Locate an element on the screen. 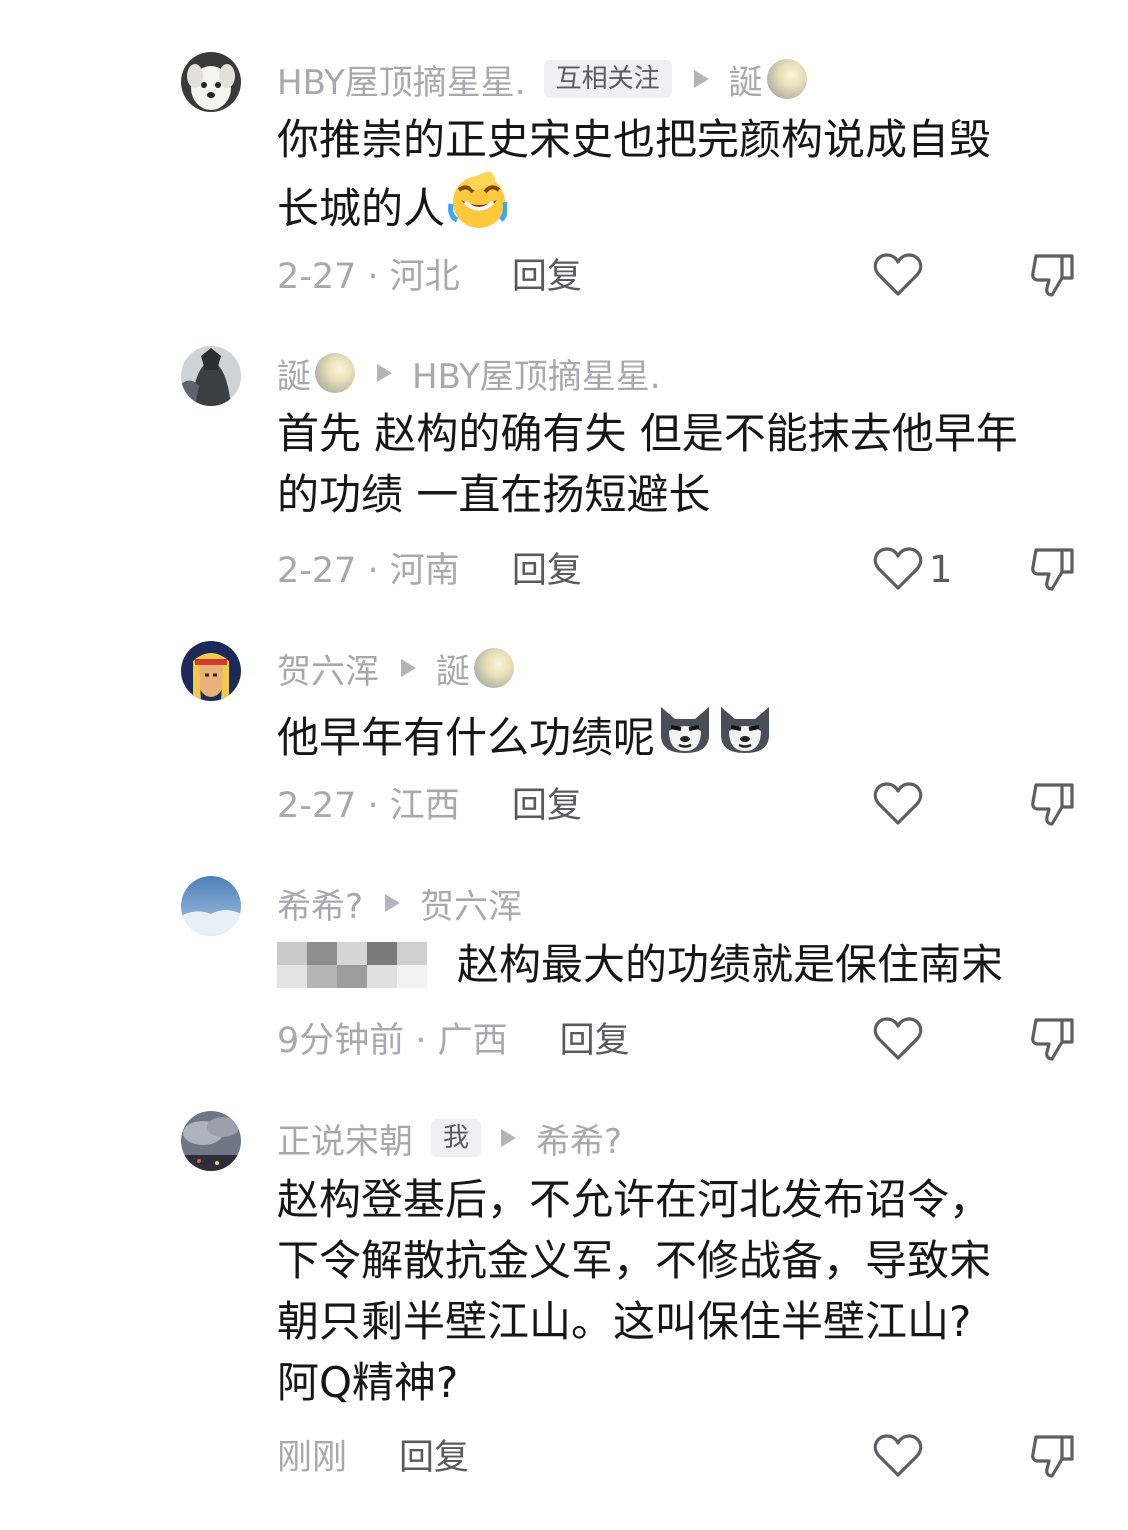 This screenshot has height=1530, width=1128. comment-text-line: 首先 赵构的确有失 但是不能抹去他早年 is located at coordinates (647, 433).